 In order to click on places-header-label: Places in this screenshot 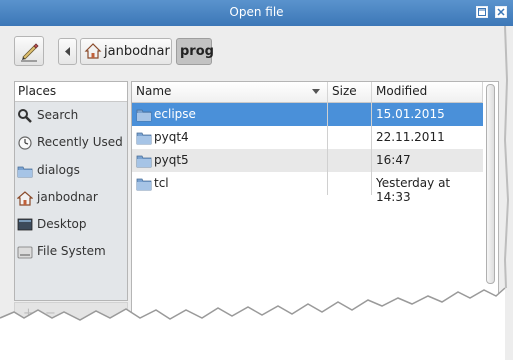, I will do `click(37, 91)`.